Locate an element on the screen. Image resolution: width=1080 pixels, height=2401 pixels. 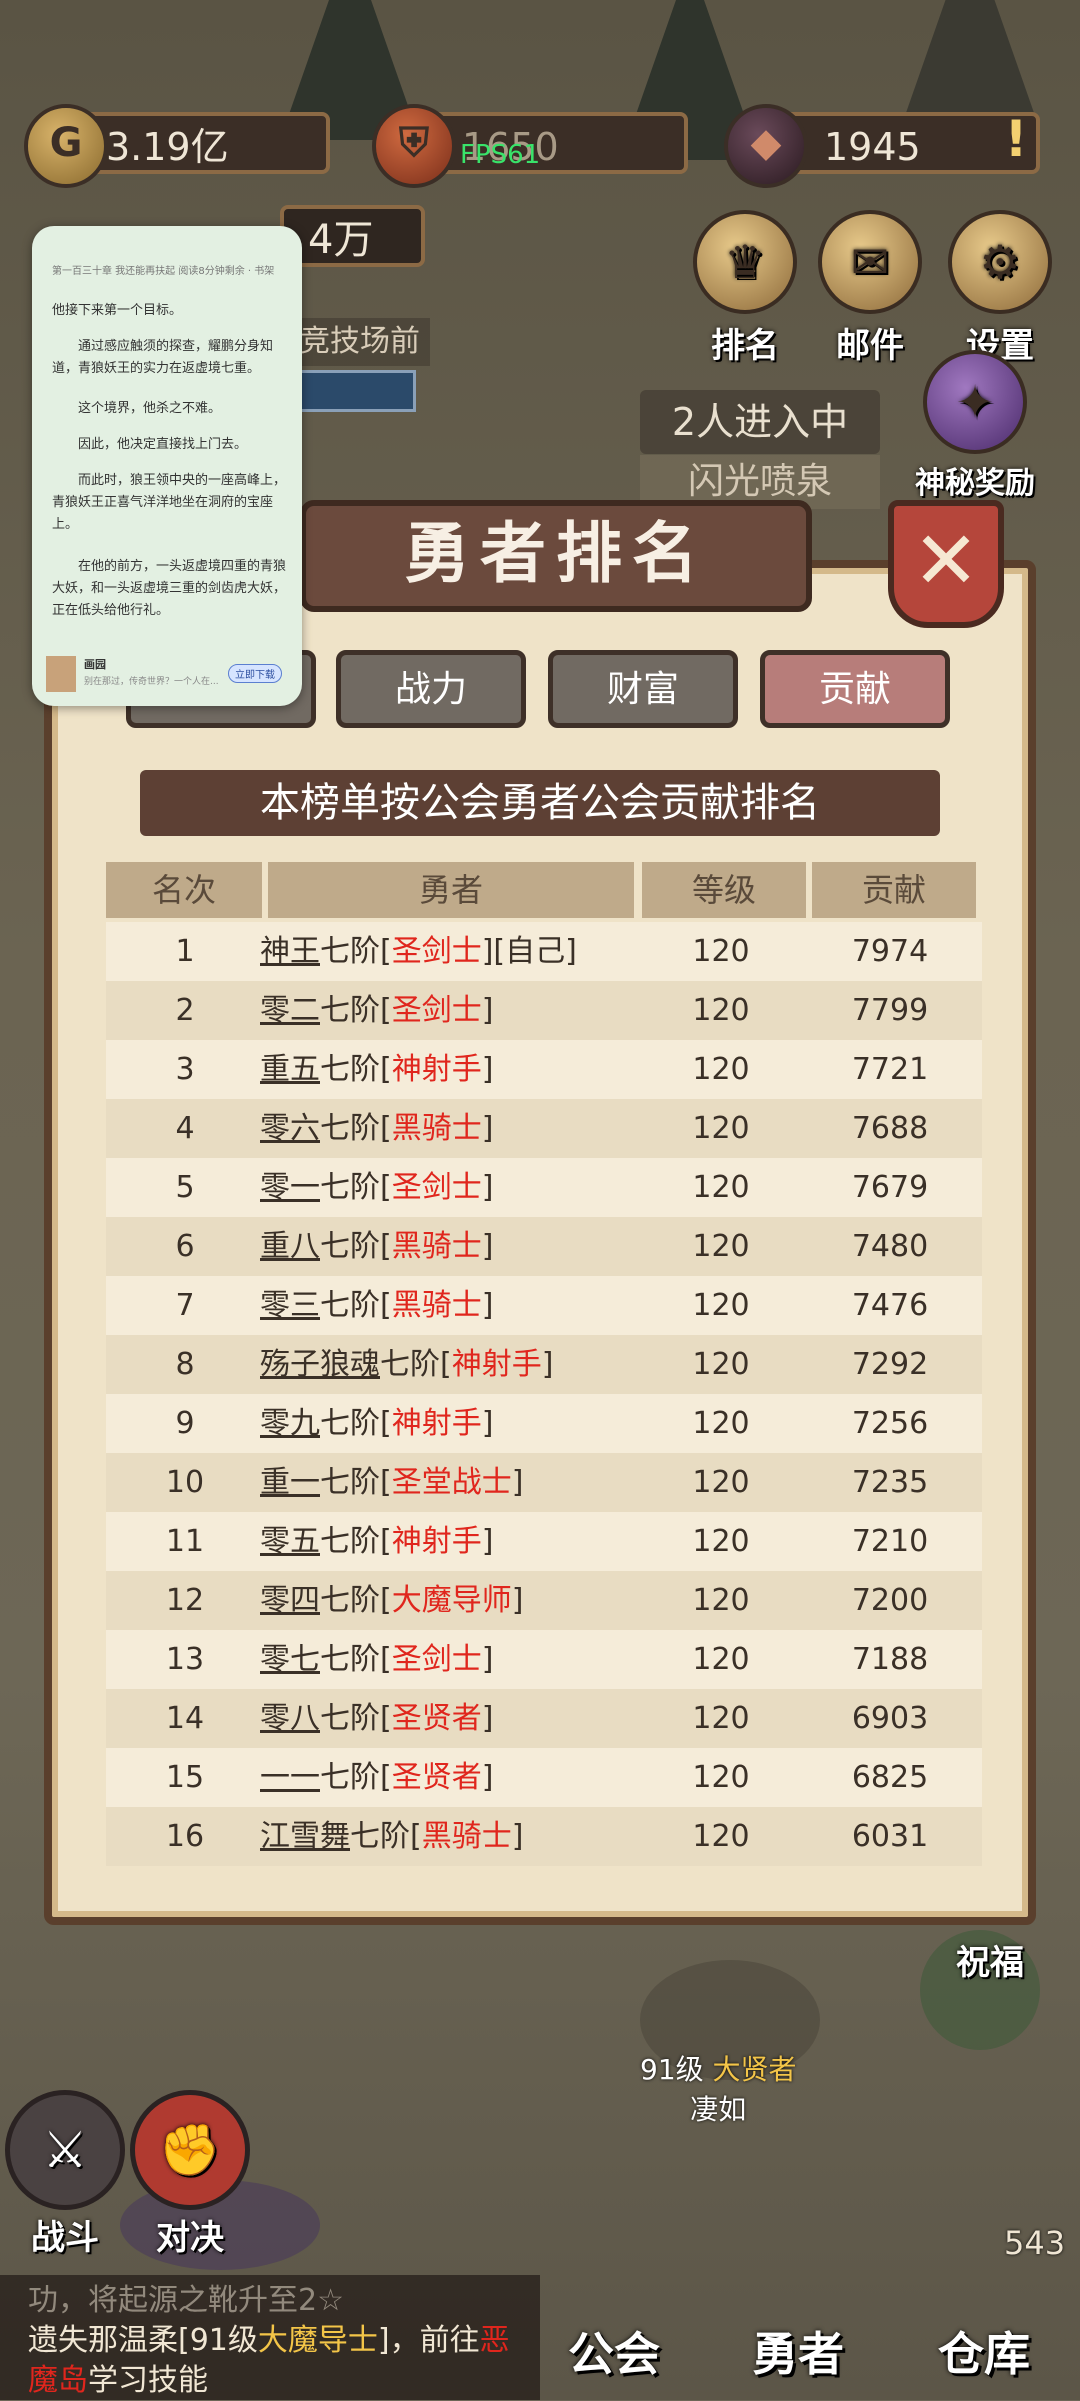
table-row: 16 江雪舞七阶[黑骑士] 120 6031 is located at coordinates (544, 1836).